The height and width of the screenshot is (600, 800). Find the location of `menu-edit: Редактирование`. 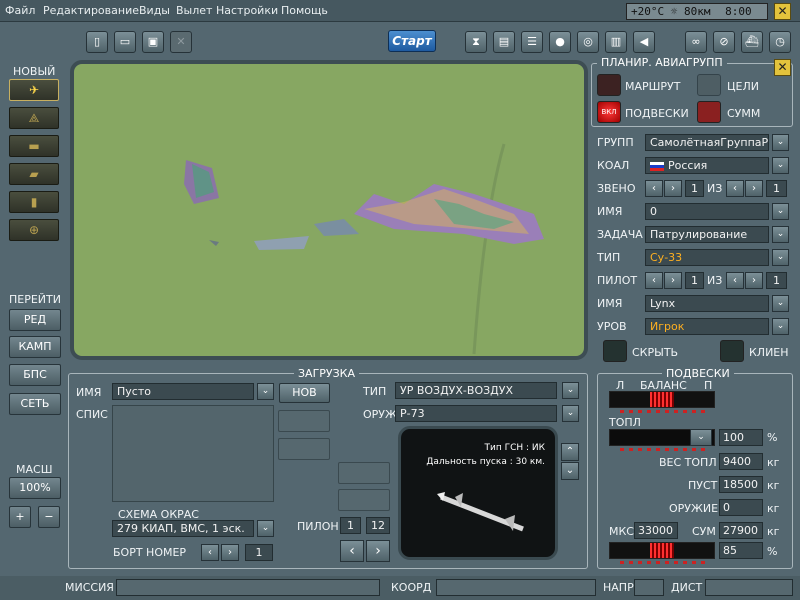

menu-edit: Редактирование is located at coordinates (91, 10).